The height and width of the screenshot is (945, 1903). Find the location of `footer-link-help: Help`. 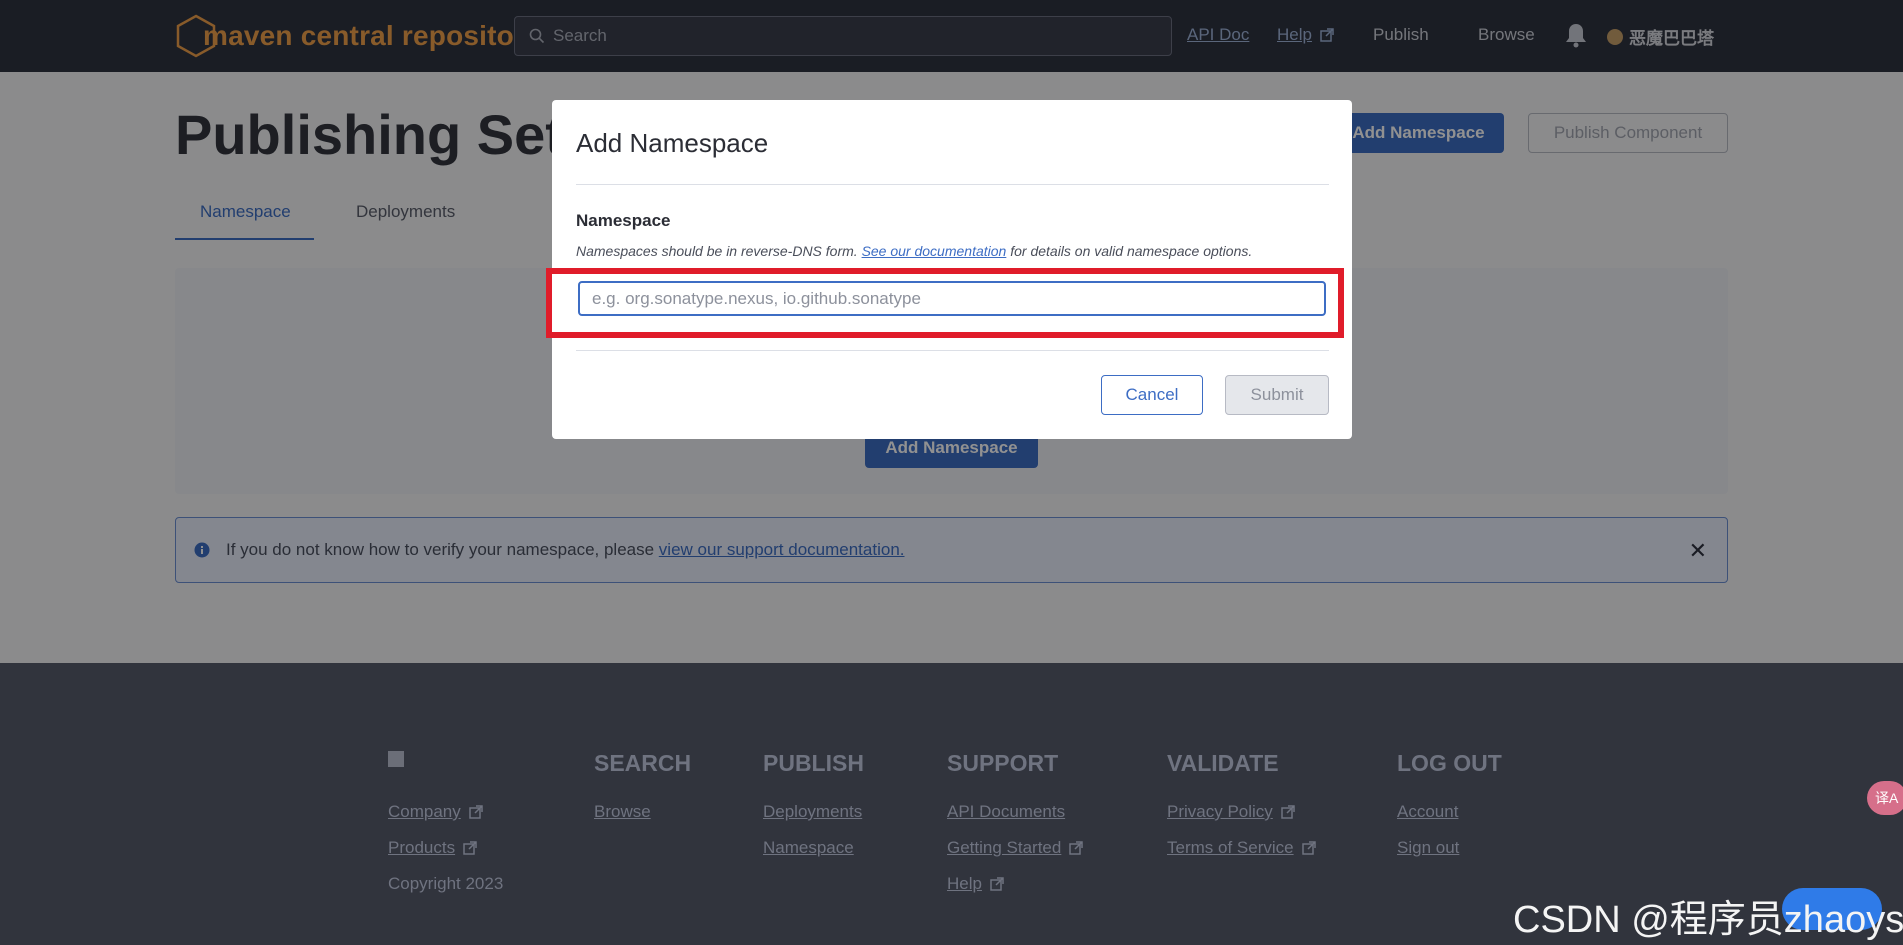

footer-link-help: Help is located at coordinates (975, 884).